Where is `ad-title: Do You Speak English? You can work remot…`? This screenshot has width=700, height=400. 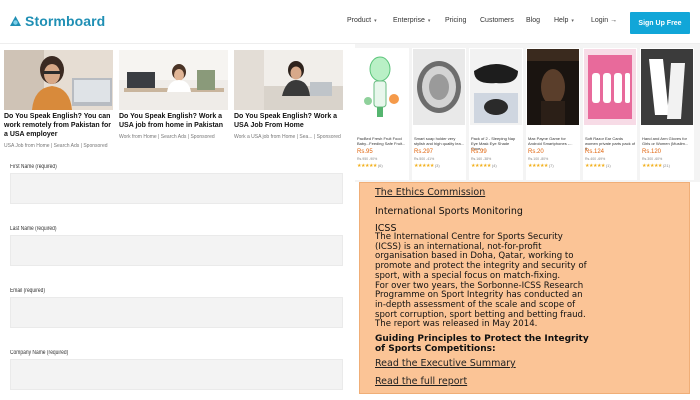
ad-title: Do You Speak English? You can work remot… is located at coordinates (60, 125).